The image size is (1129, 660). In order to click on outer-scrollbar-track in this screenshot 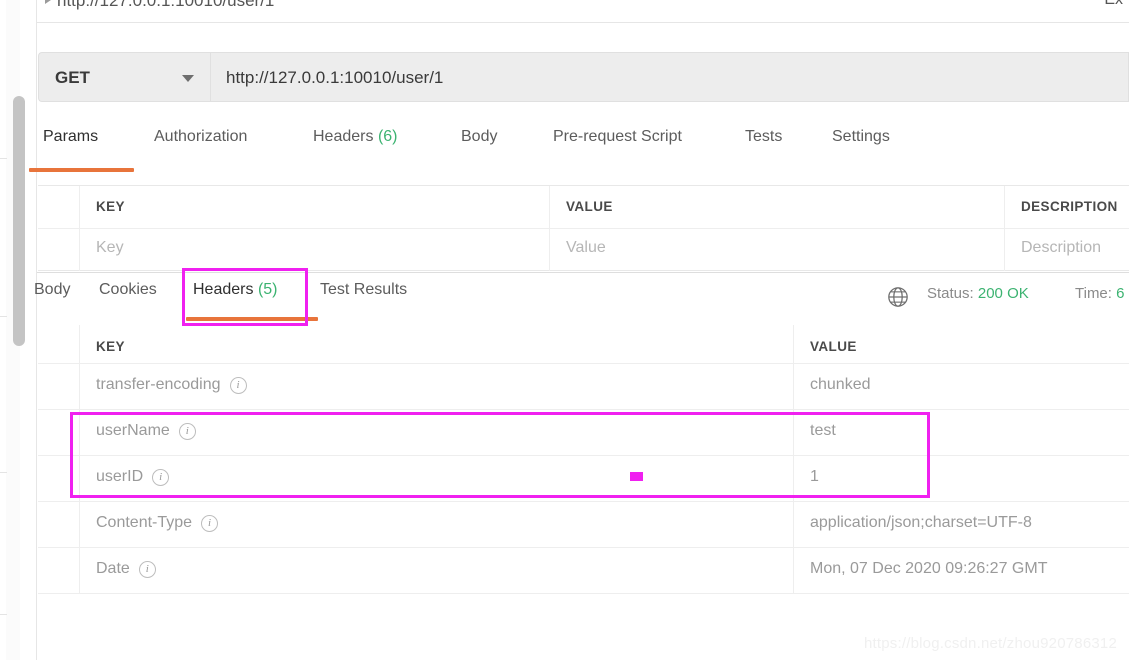, I will do `click(15, 330)`.